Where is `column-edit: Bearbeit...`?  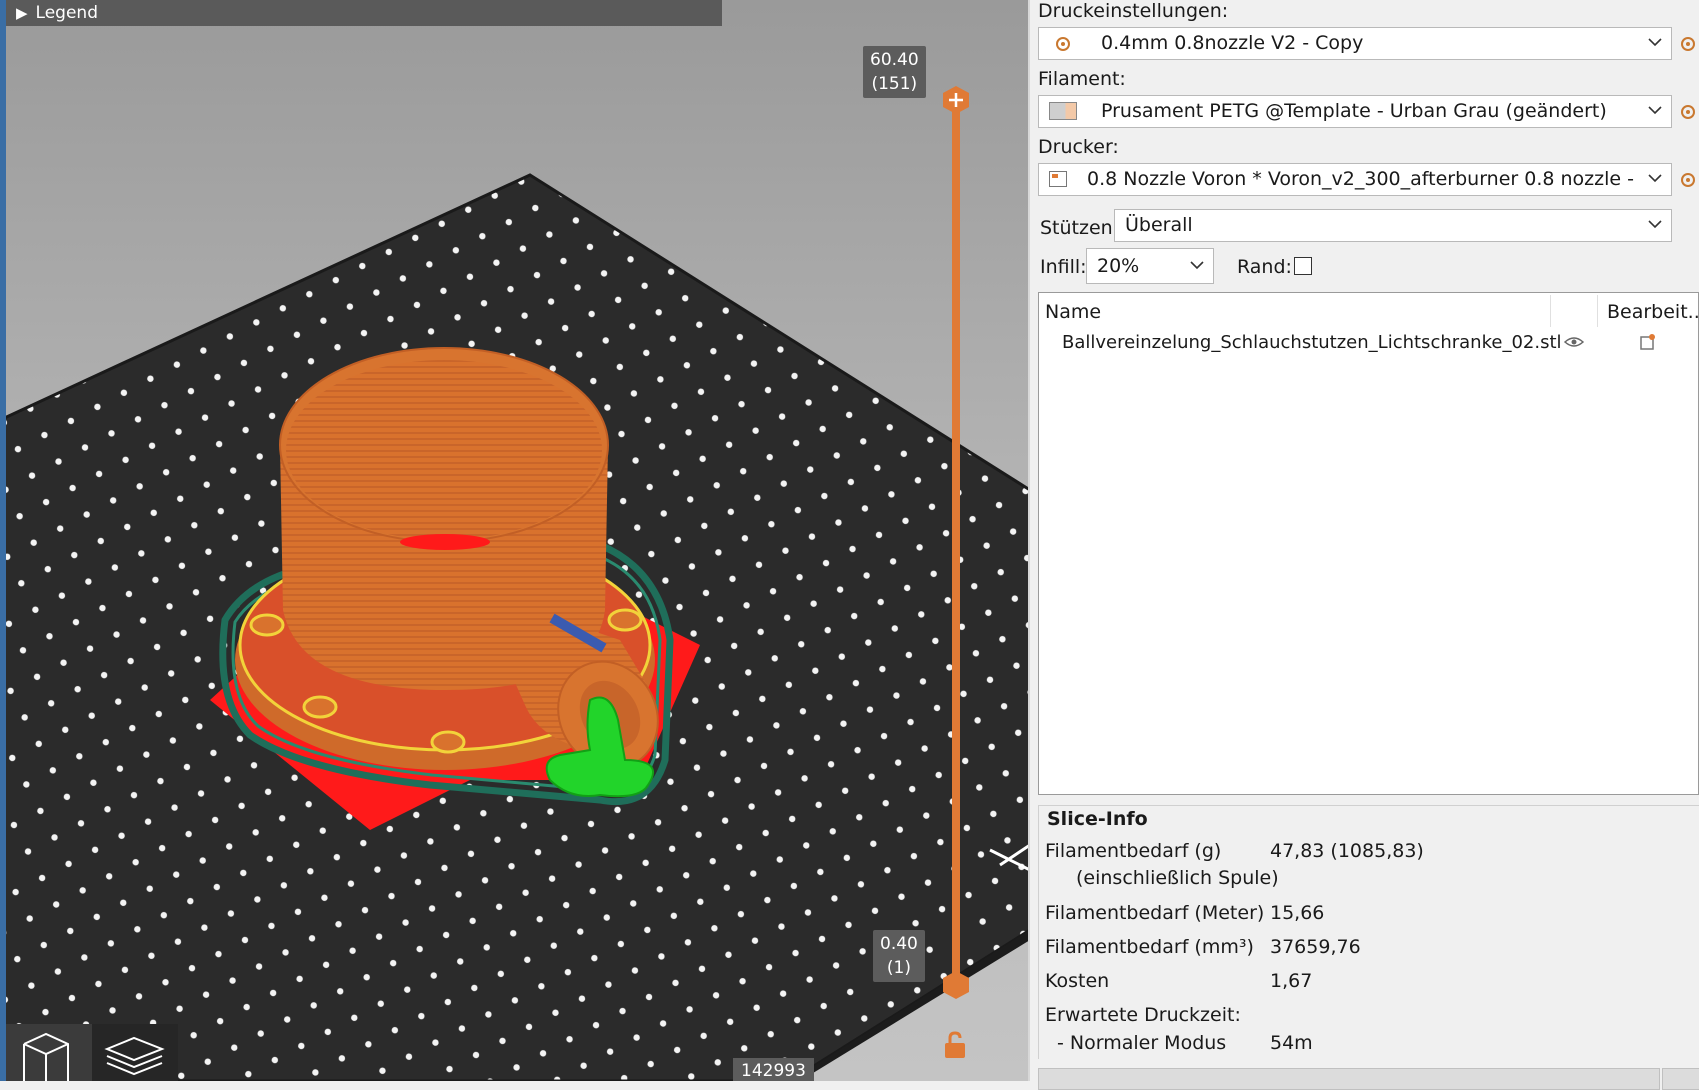
column-edit: Bearbeit... is located at coordinates (1653, 312).